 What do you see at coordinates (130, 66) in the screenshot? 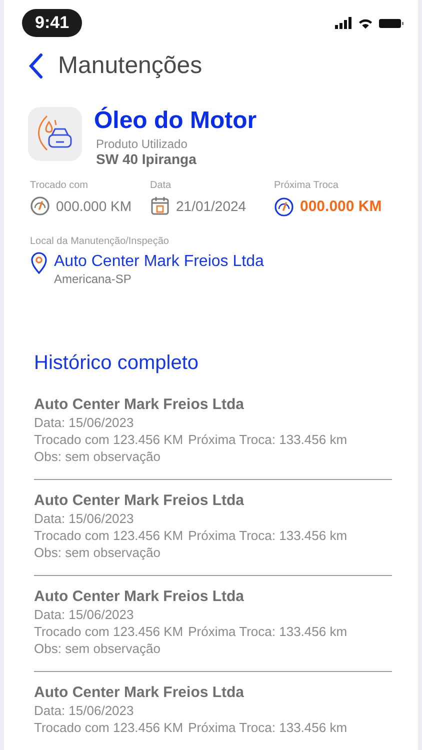
I see `page-title: Manutenções` at bounding box center [130, 66].